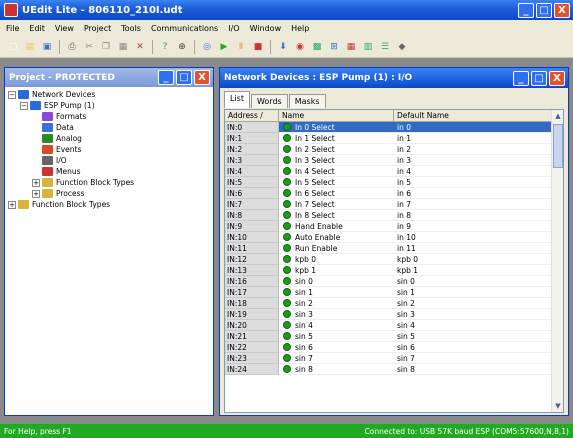  I want to click on tree-item: + Process, so click(109, 193).